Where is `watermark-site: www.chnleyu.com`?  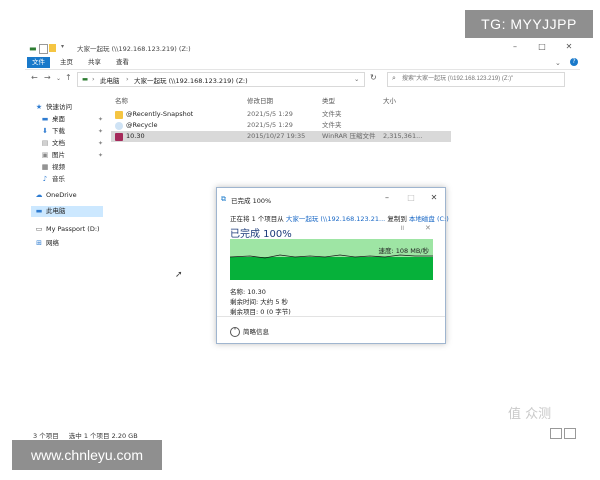
watermark-site: www.chnleyu.com is located at coordinates (87, 455).